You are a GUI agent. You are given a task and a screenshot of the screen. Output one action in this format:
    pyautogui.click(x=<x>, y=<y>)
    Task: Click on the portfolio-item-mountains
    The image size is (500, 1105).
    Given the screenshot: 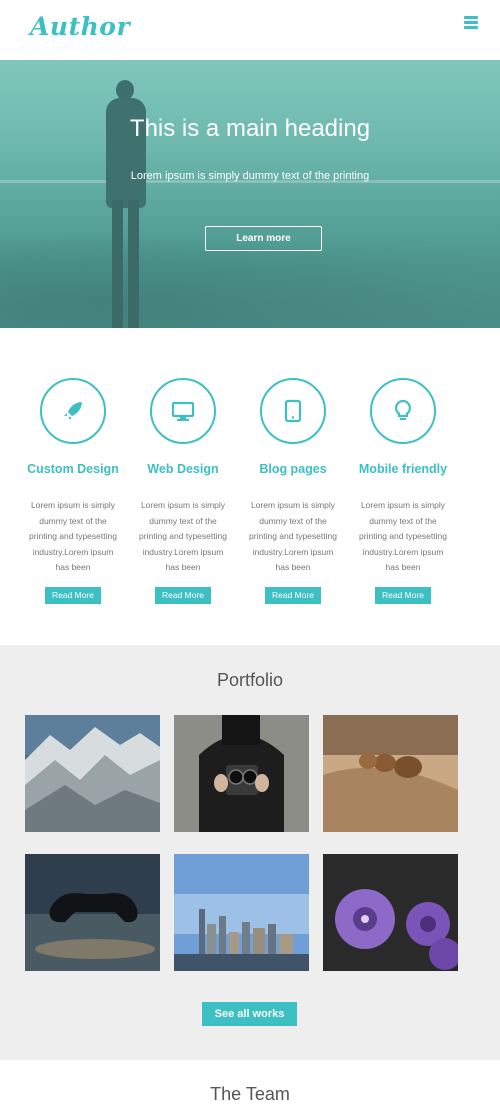 What is the action you would take?
    pyautogui.click(x=92, y=773)
    